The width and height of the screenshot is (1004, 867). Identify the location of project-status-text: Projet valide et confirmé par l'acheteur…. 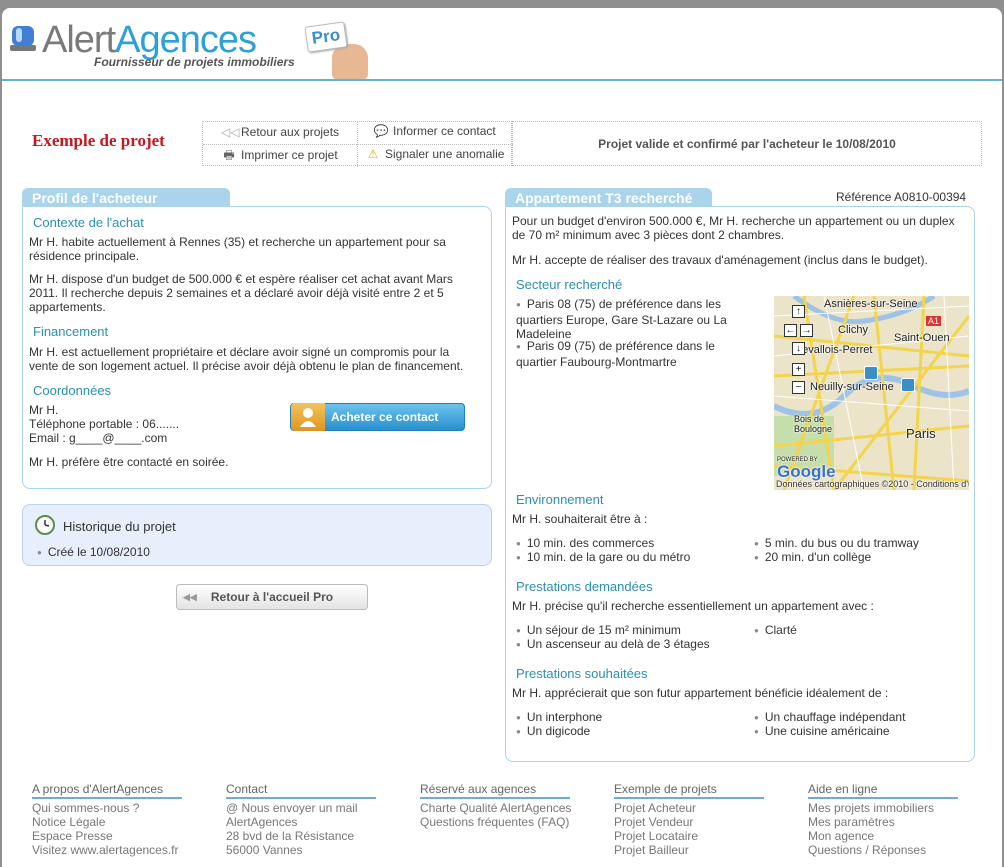
(747, 143).